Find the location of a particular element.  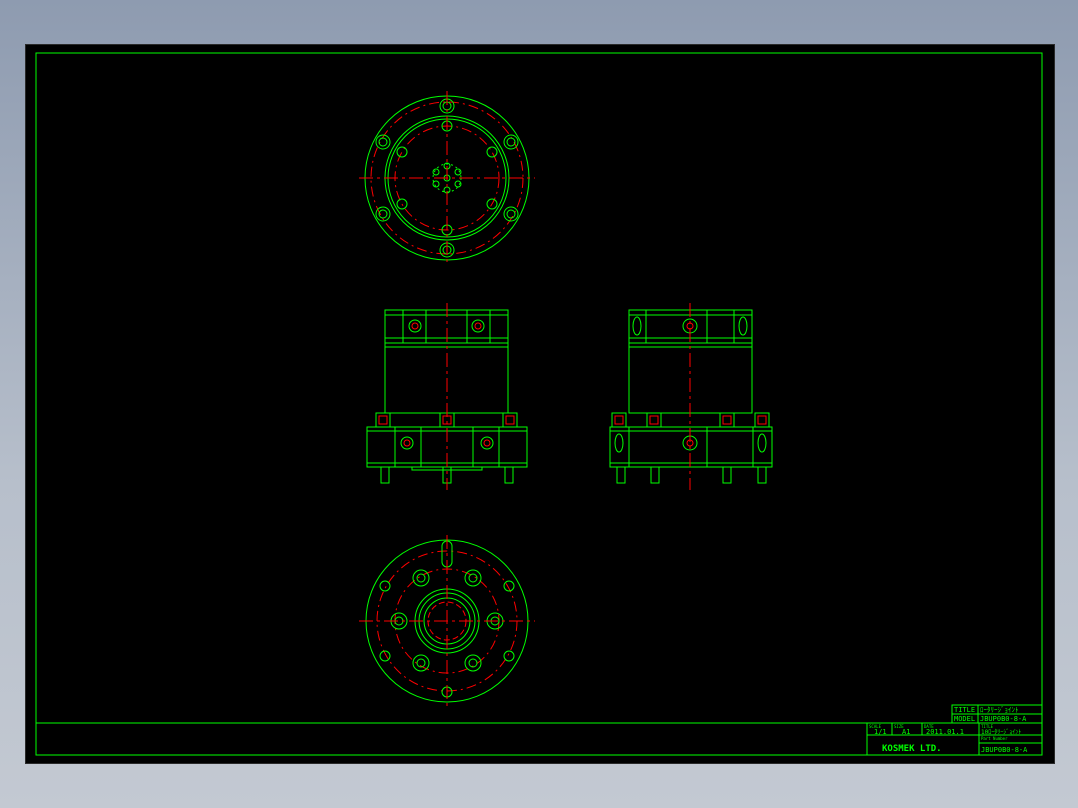

bottom-view is located at coordinates (447, 621).